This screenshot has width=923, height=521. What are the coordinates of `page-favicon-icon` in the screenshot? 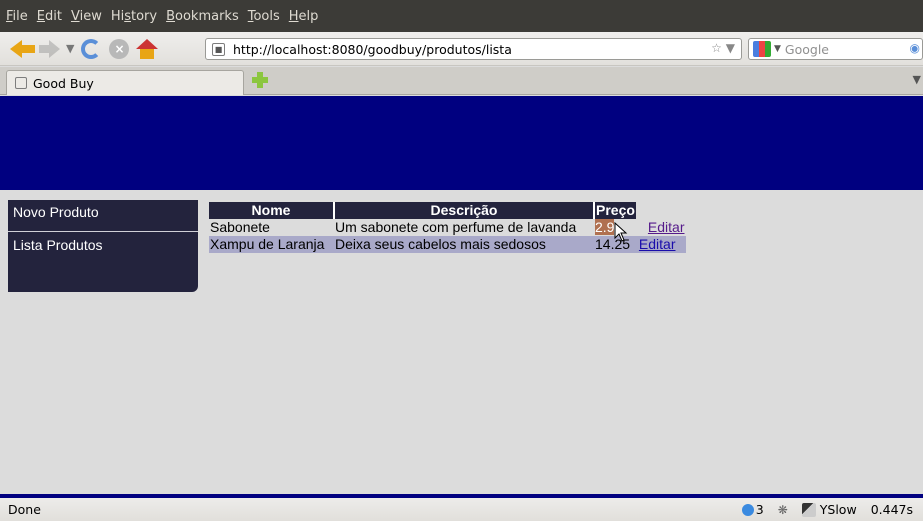 It's located at (21, 83).